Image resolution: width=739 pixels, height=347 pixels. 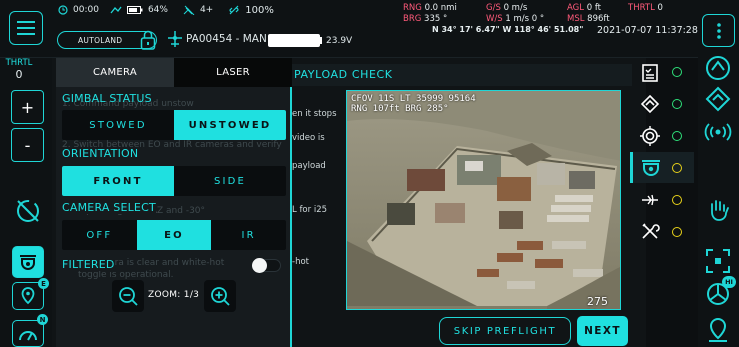 What do you see at coordinates (42, 319) in the screenshot?
I see `badge-n: N` at bounding box center [42, 319].